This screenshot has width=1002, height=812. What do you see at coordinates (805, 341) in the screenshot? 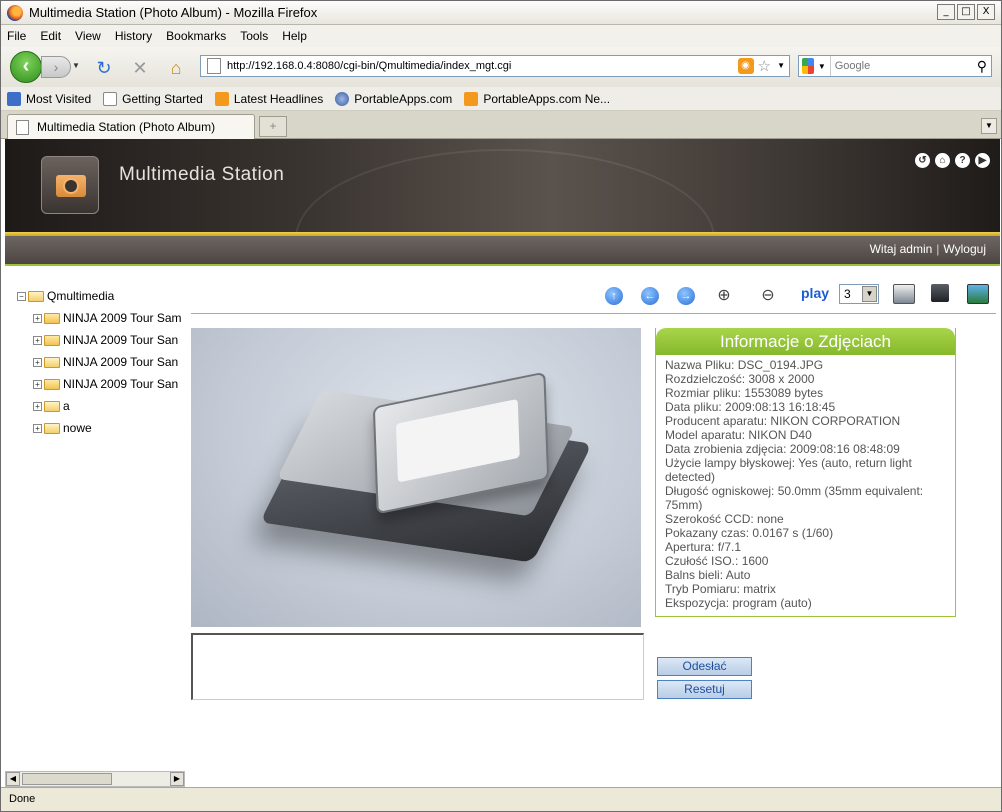
I see `info-panel-title: Informacje o Zdjęciach` at bounding box center [805, 341].